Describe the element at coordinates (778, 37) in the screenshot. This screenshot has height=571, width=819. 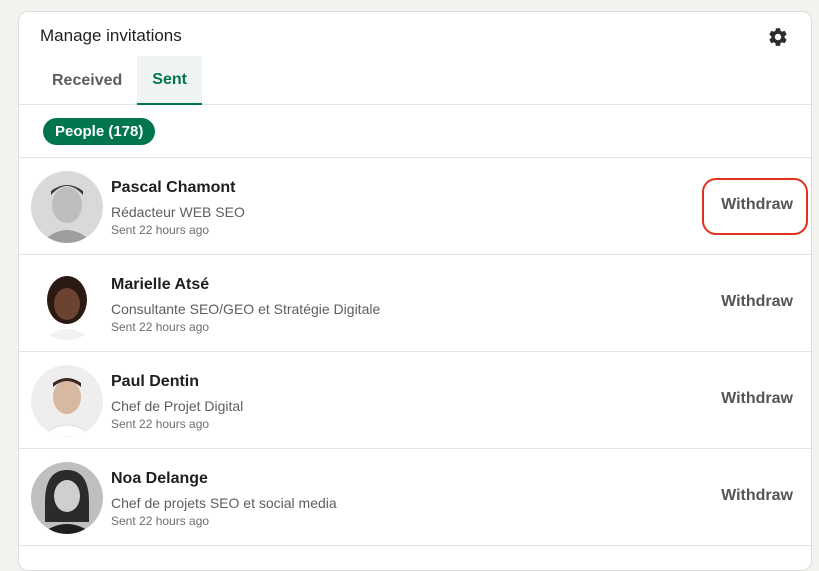
I see `gear-icon` at that location.